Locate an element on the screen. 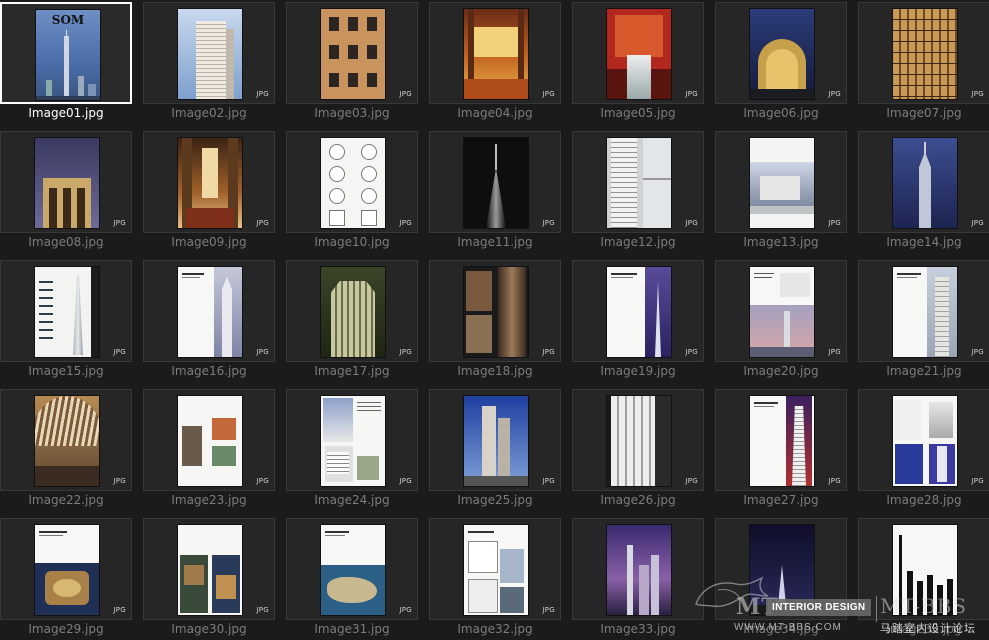 This screenshot has width=989, height=640. file-name-label: Image24.jpg is located at coordinates (352, 500).